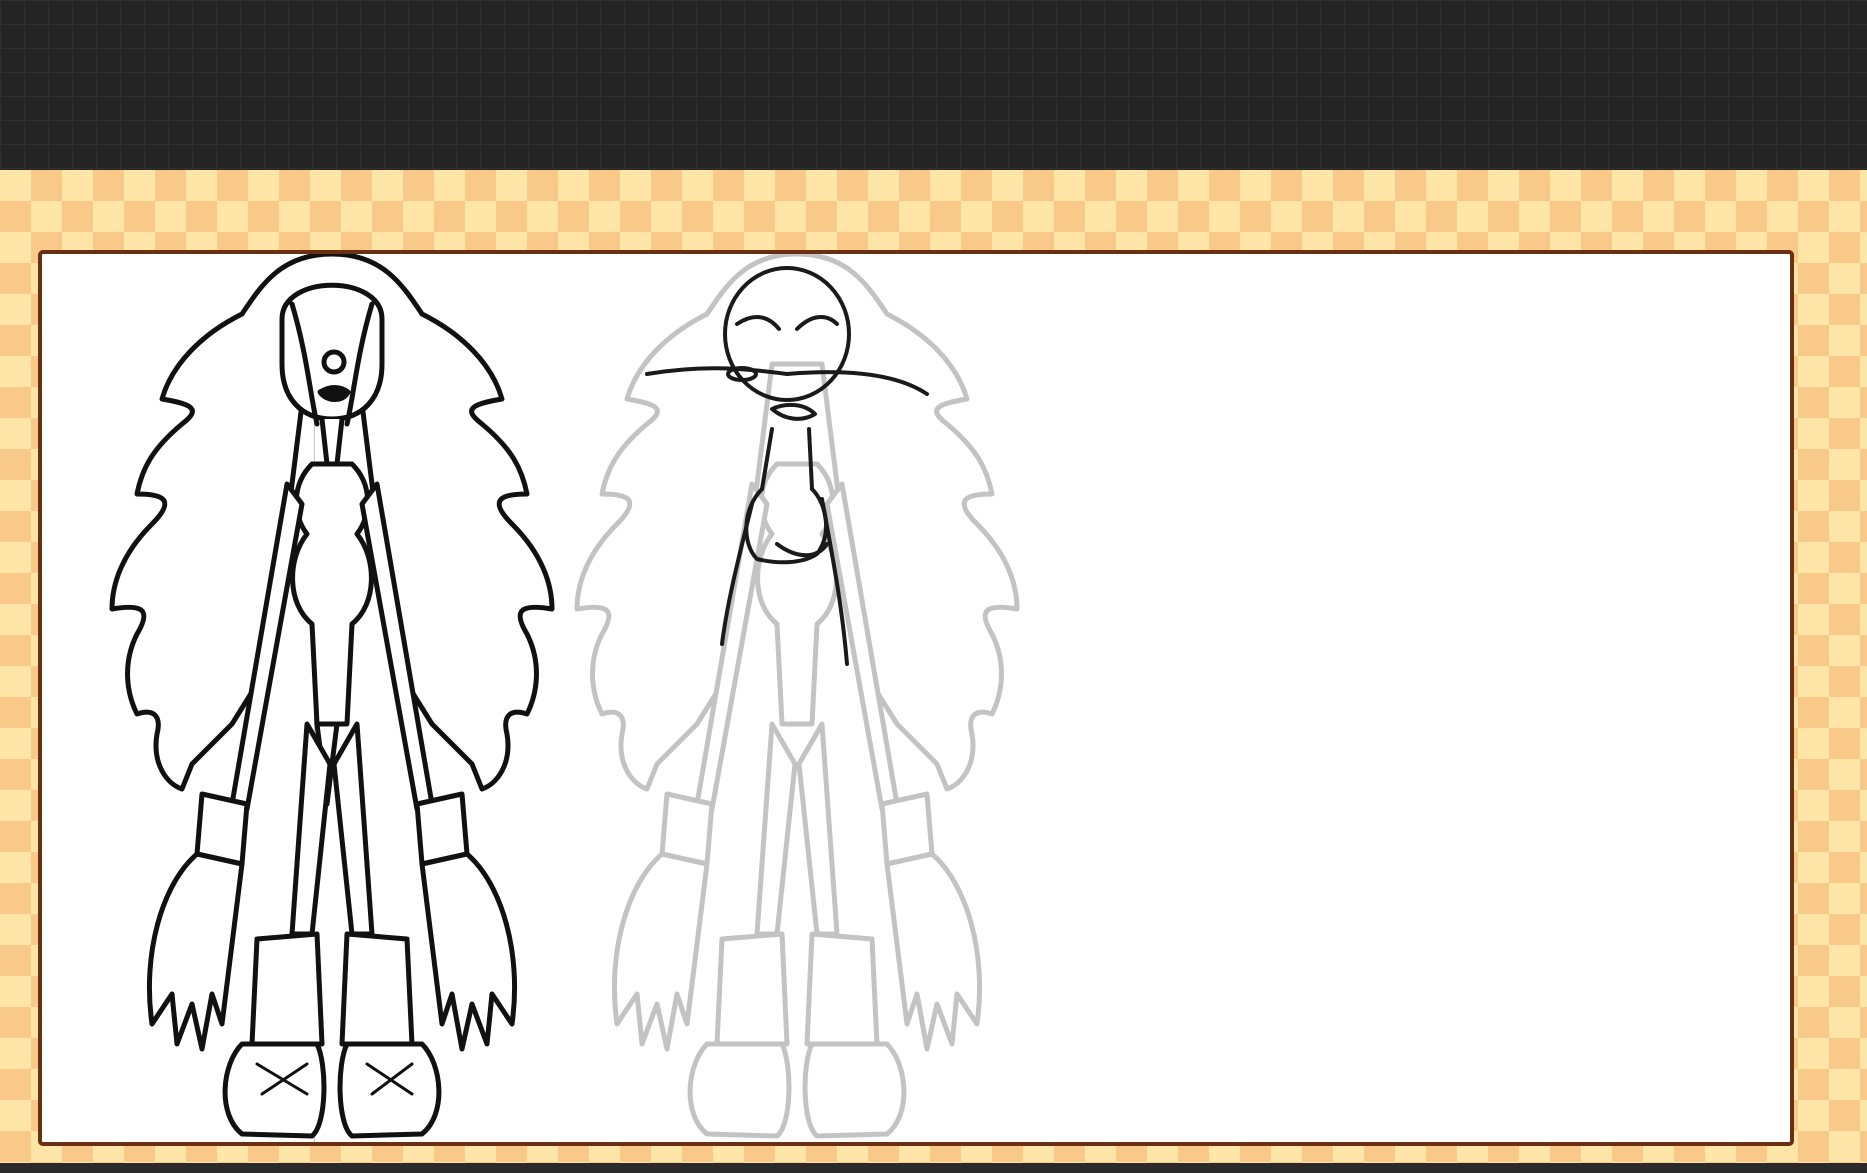 The width and height of the screenshot is (1867, 1173). What do you see at coordinates (933, 1168) in the screenshot?
I see `bottom-status-strip` at bounding box center [933, 1168].